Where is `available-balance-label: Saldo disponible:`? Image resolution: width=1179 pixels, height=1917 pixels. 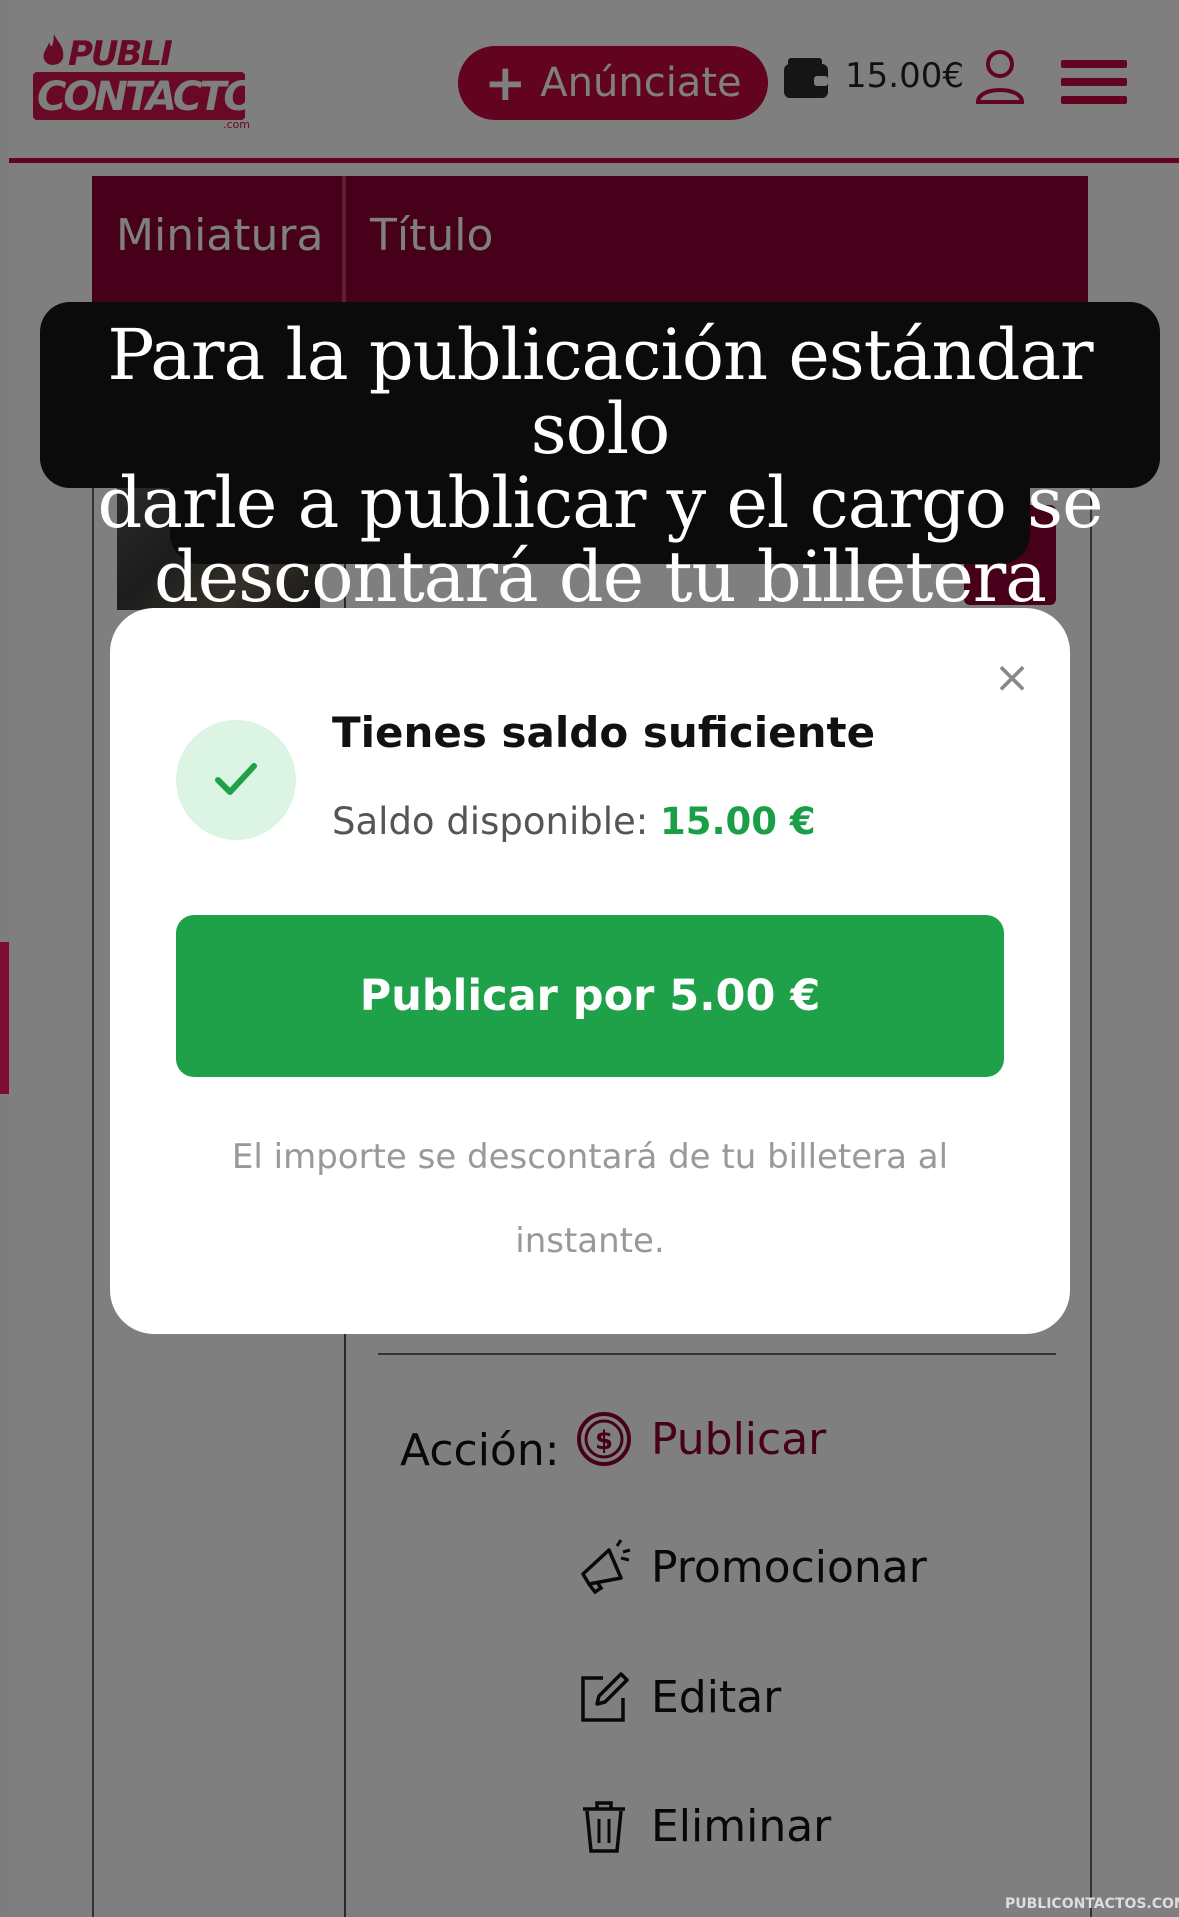
available-balance-label: Saldo disponible: is located at coordinates (490, 821).